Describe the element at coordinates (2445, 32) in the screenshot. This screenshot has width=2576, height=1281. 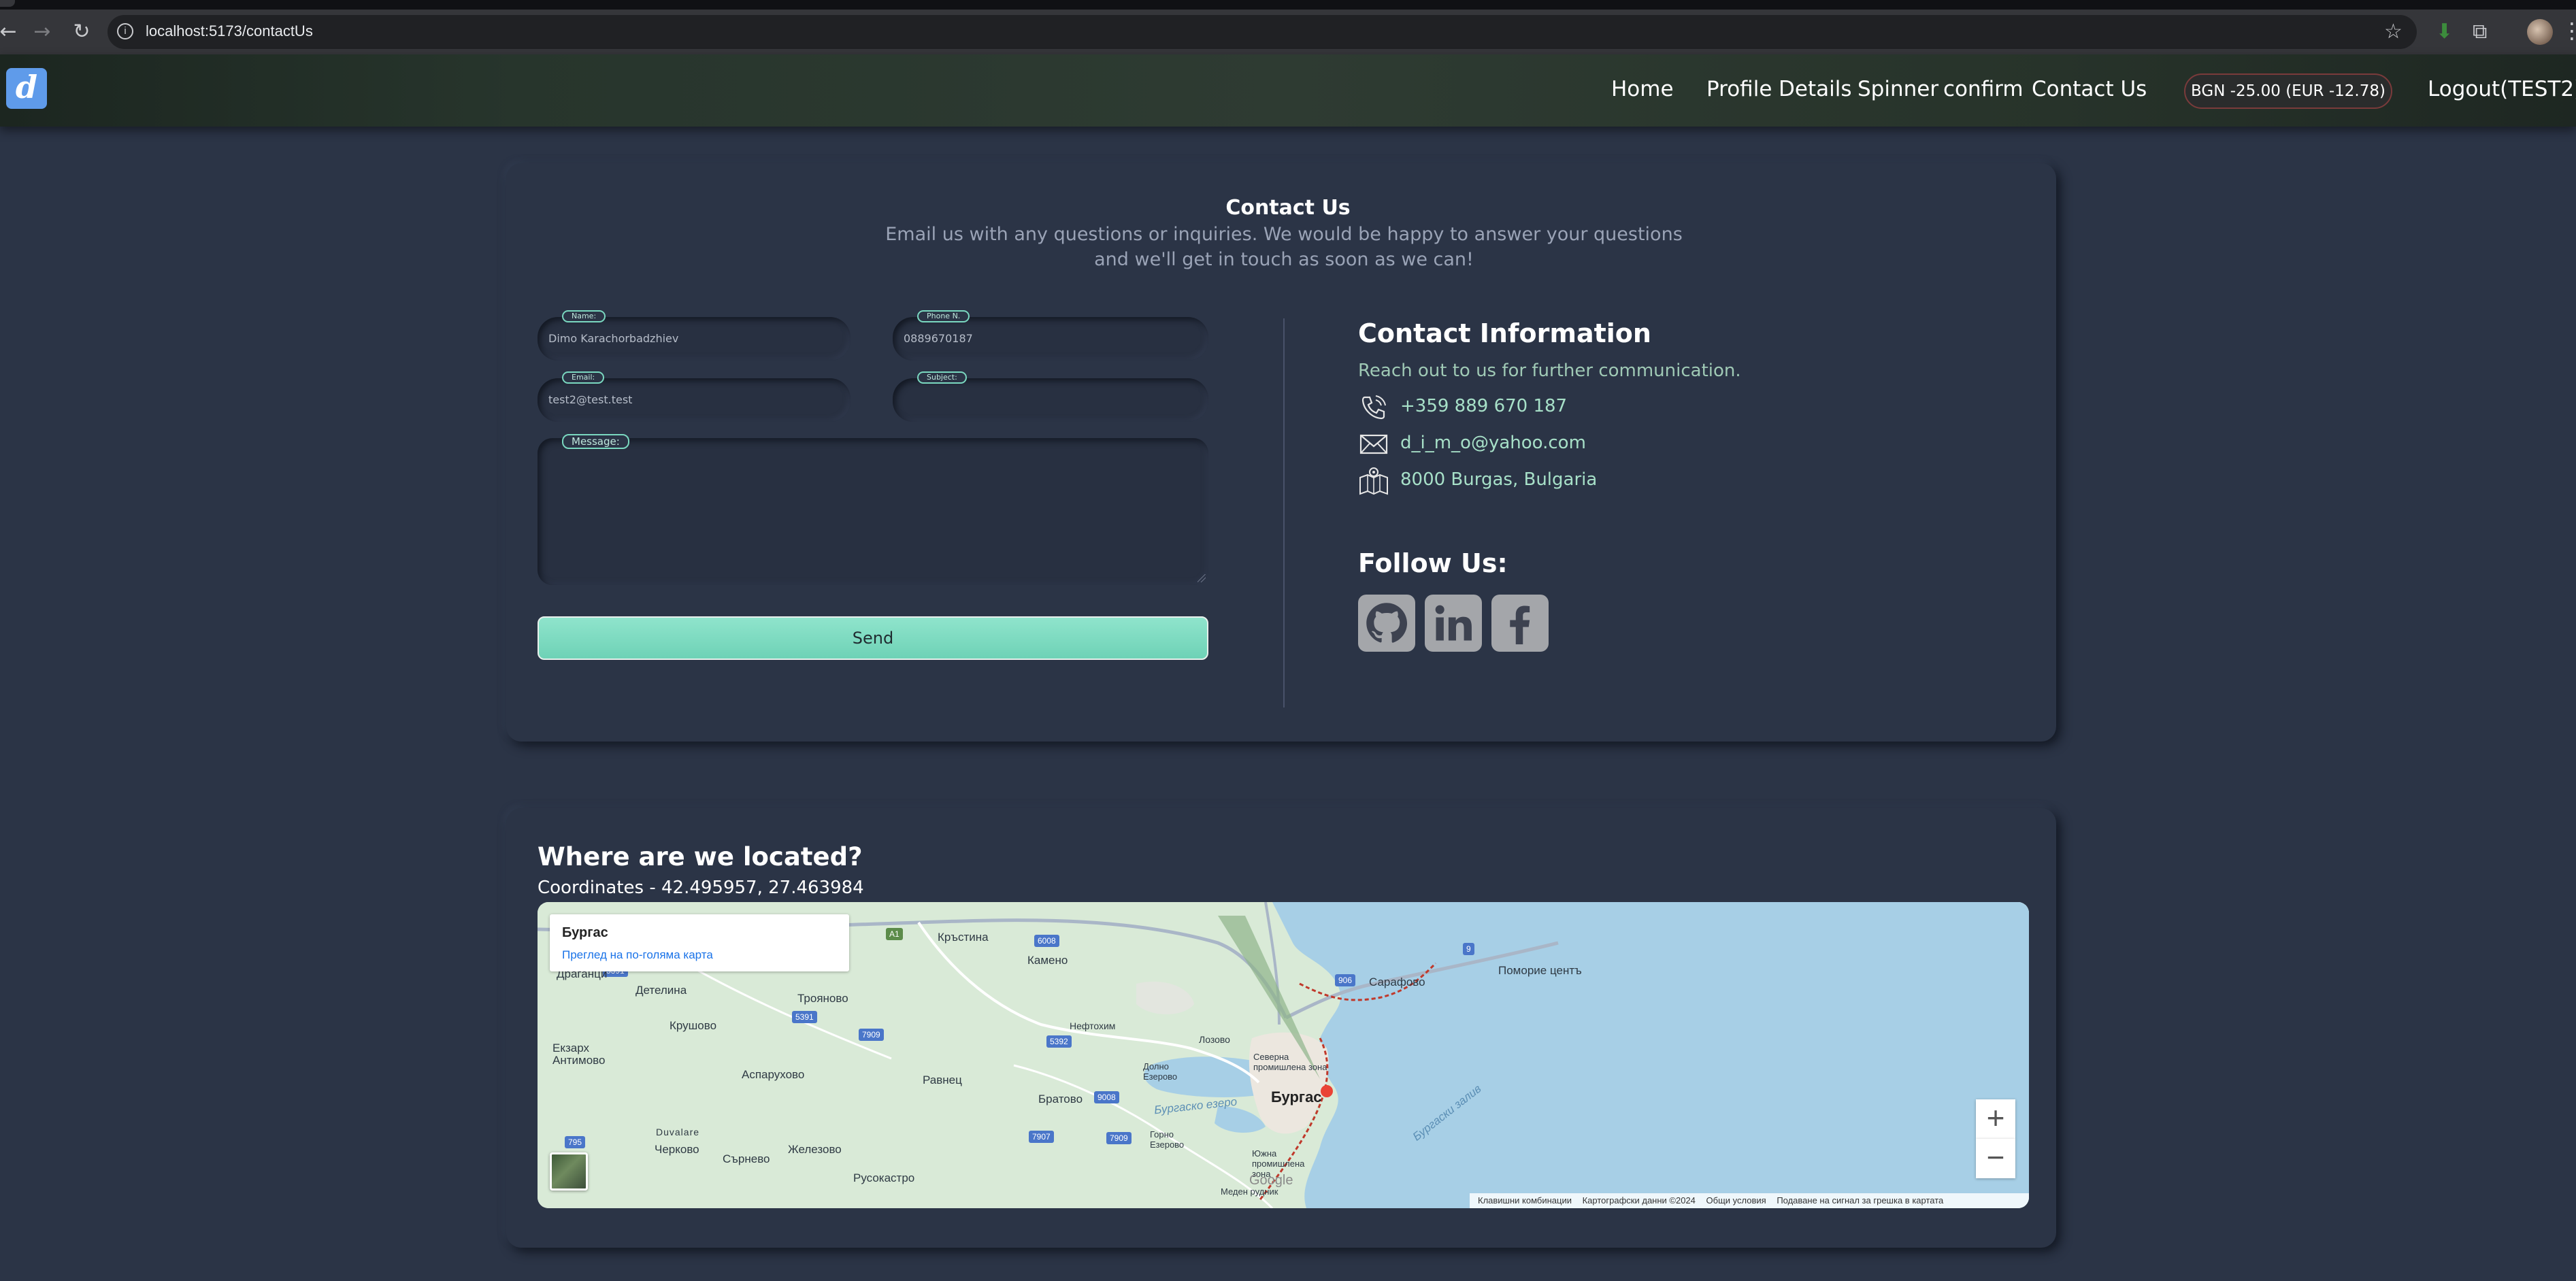
I see `extension-download-icon: ⬇` at that location.